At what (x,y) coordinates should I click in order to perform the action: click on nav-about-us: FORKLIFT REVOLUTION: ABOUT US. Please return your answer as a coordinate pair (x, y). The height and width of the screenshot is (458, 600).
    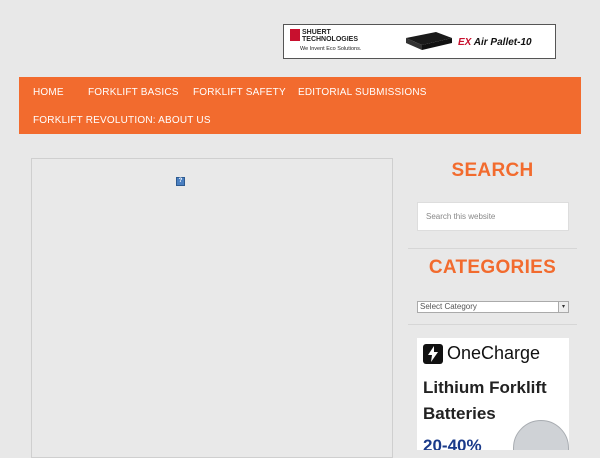
    Looking at the image, I should click on (122, 120).